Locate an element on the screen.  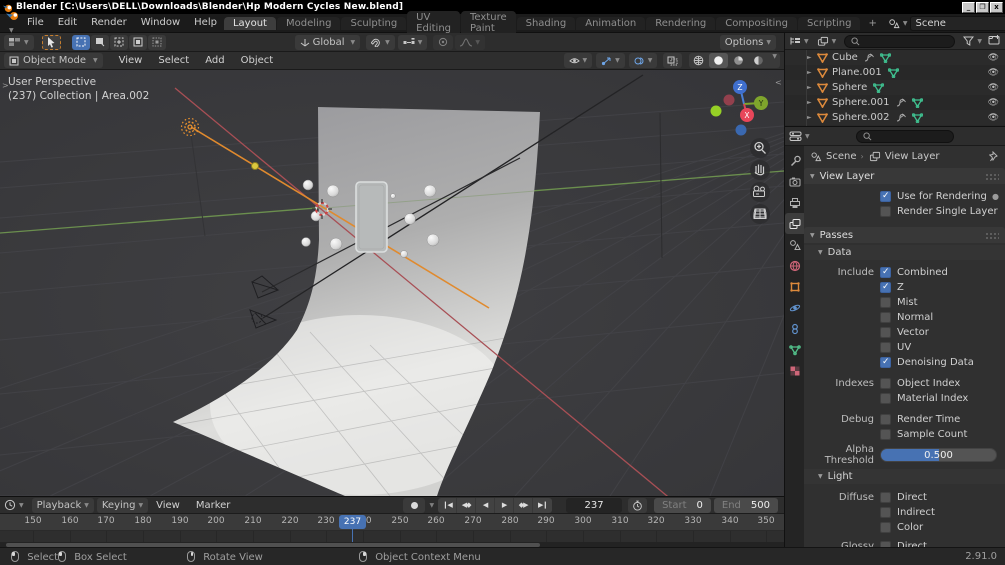
pass-uv-row: UV is located at coordinates (904, 347).